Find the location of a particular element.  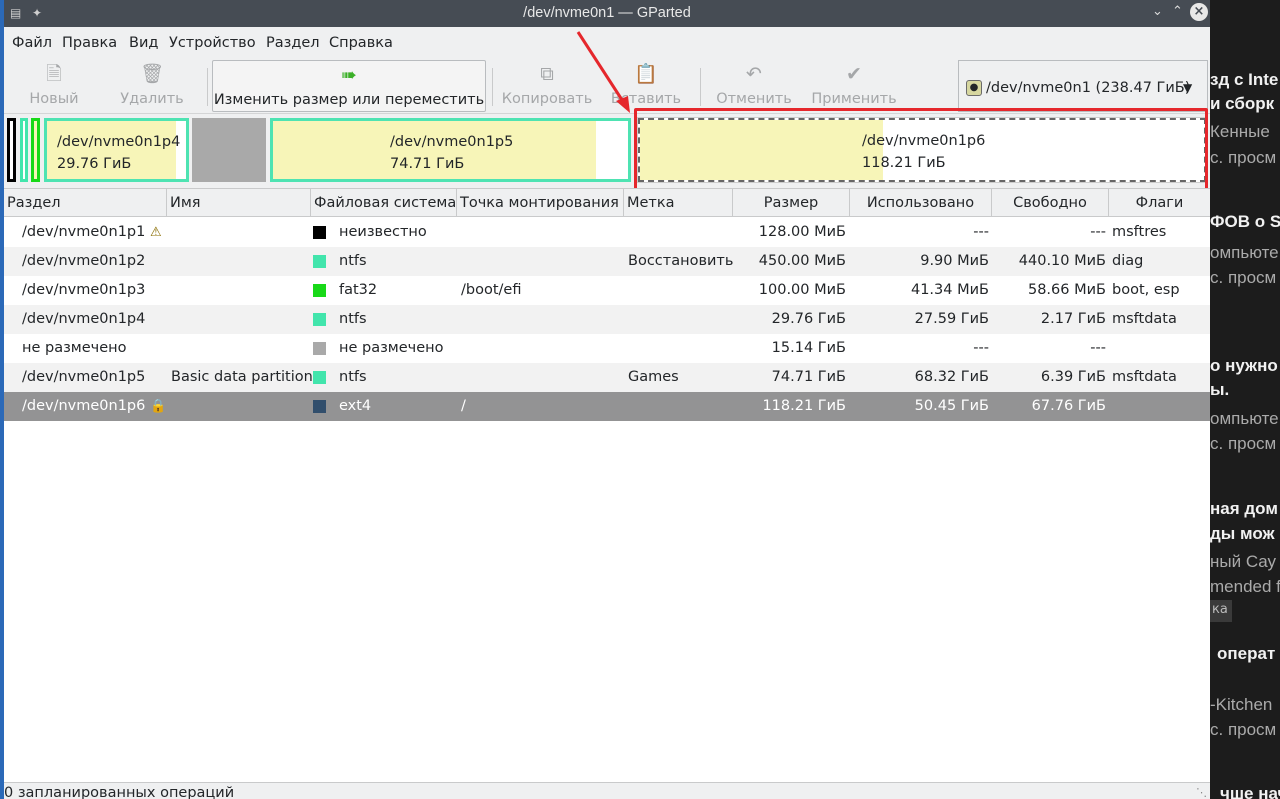

partition-block-p2 is located at coordinates (24, 150).